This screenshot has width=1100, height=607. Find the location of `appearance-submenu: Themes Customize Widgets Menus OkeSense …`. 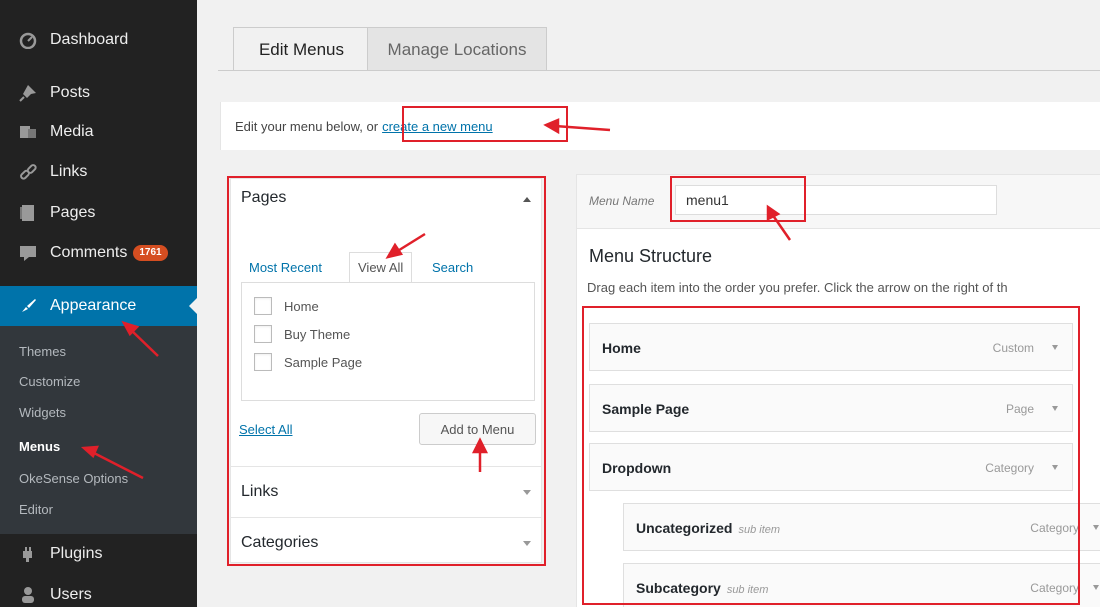

appearance-submenu: Themes Customize Widgets Menus OkeSense … is located at coordinates (98, 430).